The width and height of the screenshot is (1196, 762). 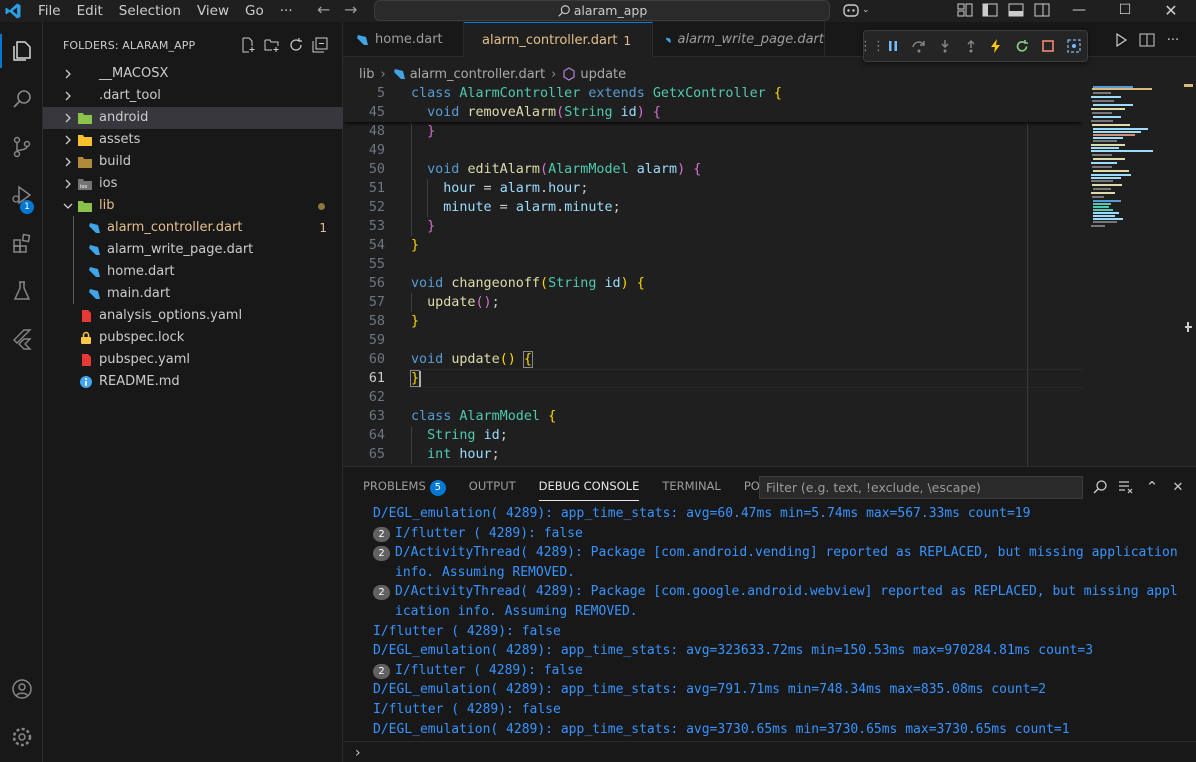 I want to click on flutter-inspector-icon, so click(x=1074, y=46).